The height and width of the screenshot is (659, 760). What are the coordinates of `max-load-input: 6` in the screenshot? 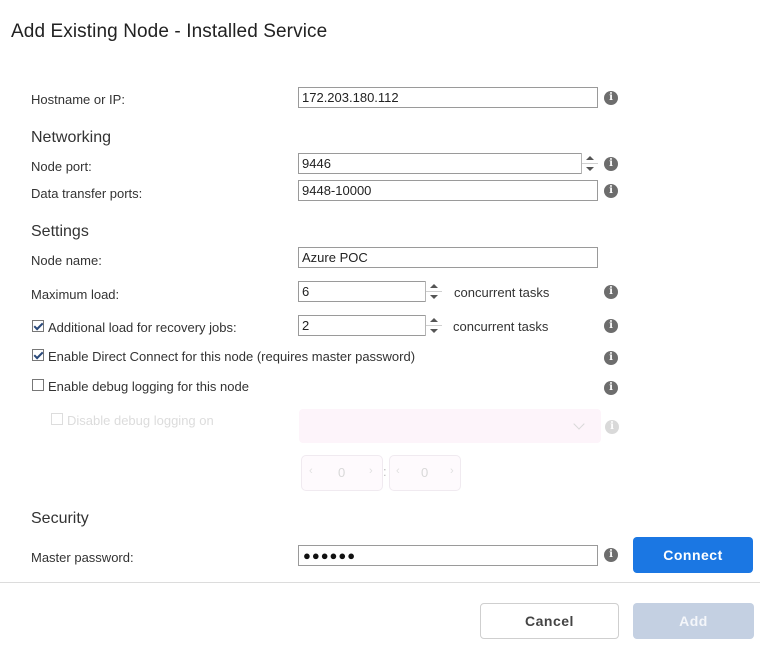 It's located at (370, 291).